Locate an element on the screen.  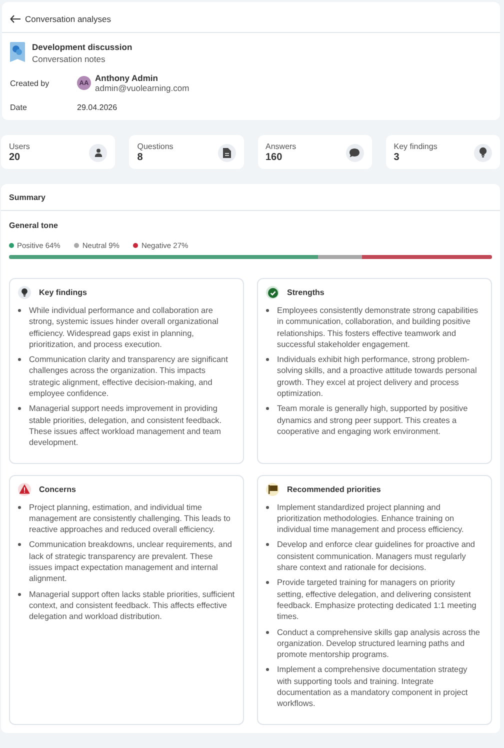
section-item: Employees consistently demonstrate strong capabilities in communication, collaboration, and building positive relationships. This fosters effective teamwork and successful stakeholder engagement. is located at coordinates (378, 327).